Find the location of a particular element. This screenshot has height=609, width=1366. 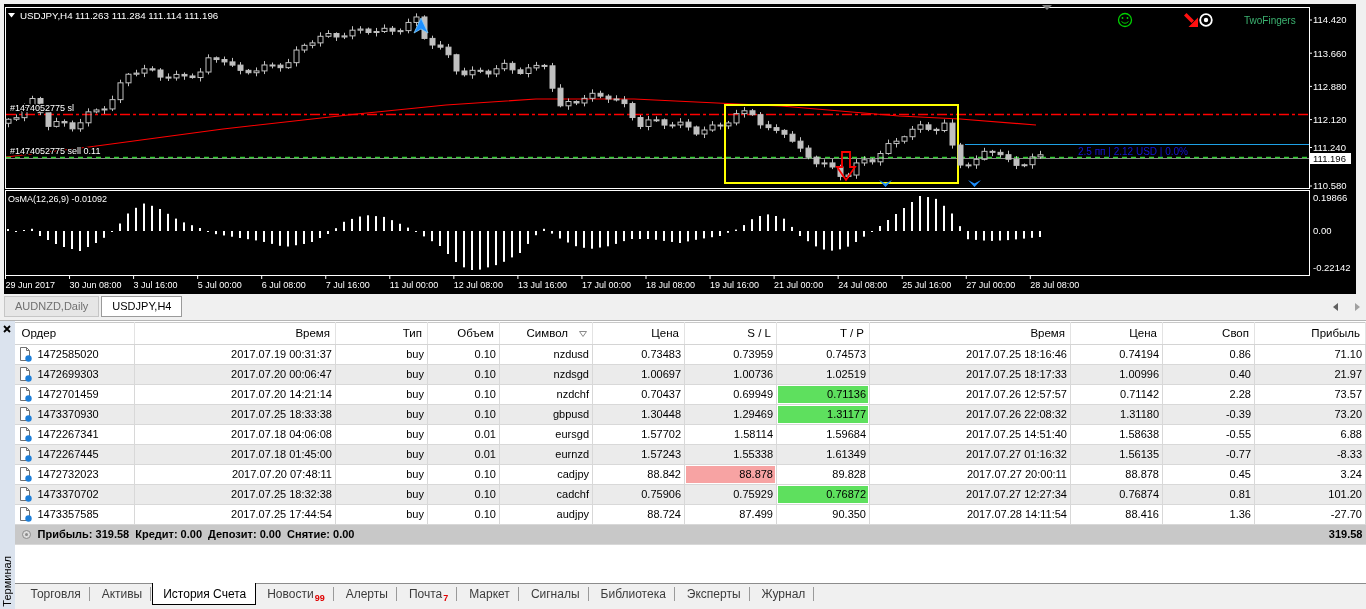

down-right-arrow-icon is located at coordinates (1191, 20).